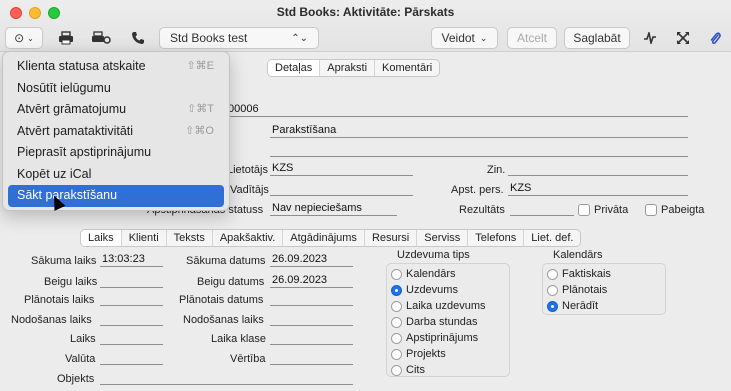 Image resolution: width=731 pixels, height=391 pixels. I want to click on menu-item-send-invitation: Nosūtīt ielūgumu, so click(116, 89).